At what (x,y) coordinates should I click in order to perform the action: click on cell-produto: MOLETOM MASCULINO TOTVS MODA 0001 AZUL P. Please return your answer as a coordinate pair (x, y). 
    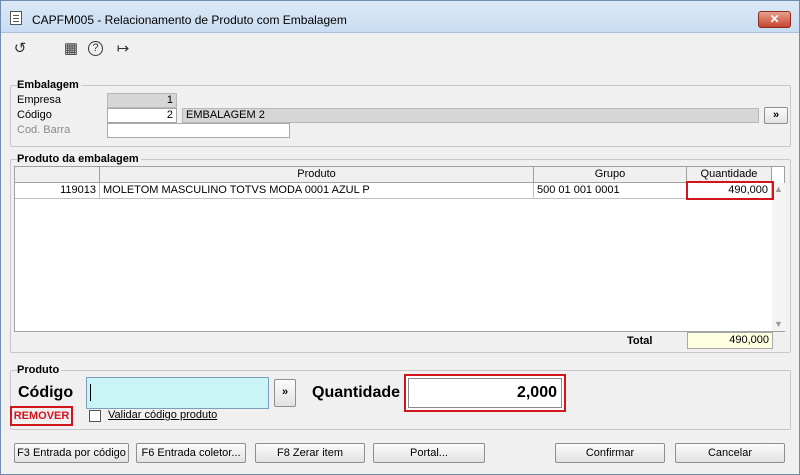
    Looking at the image, I should click on (317, 191).